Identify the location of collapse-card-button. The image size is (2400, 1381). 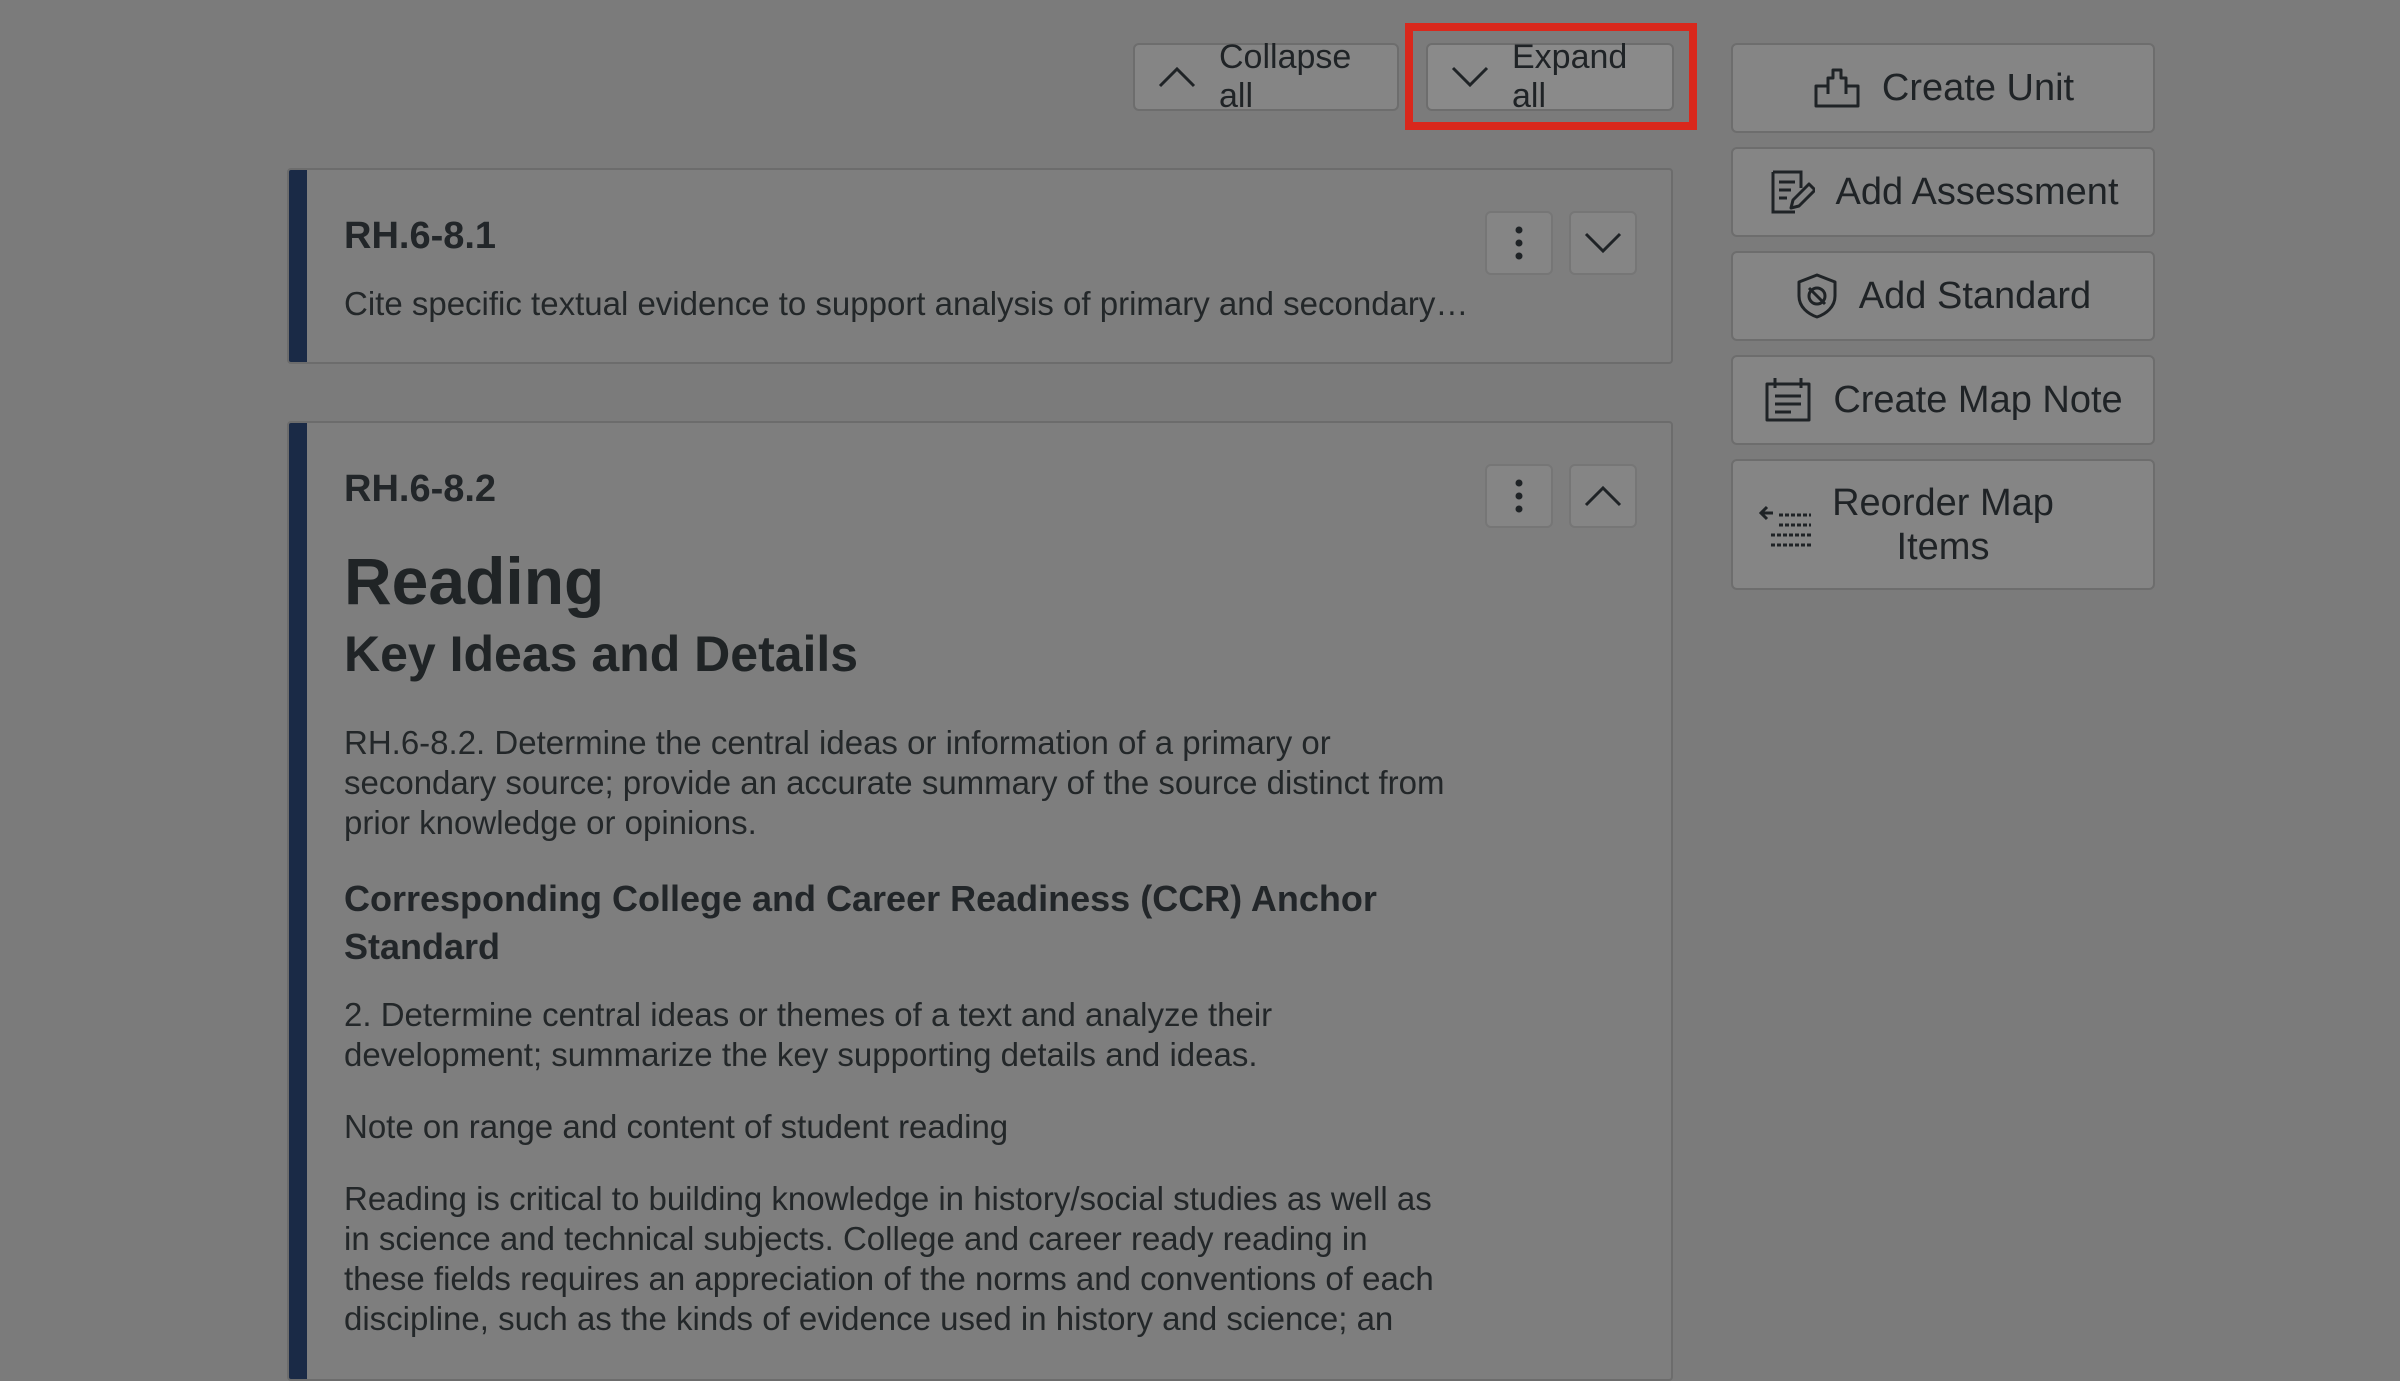
(1603, 496).